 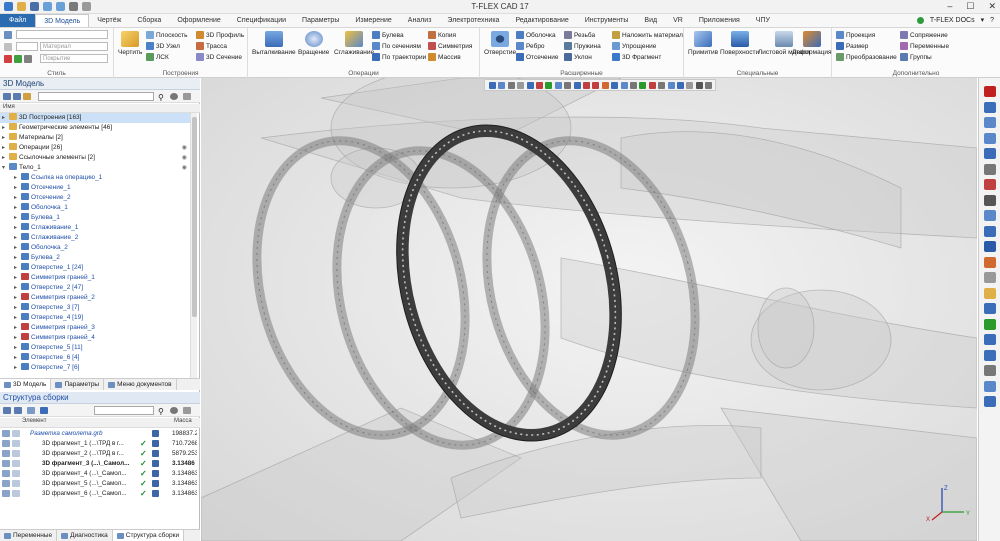 I want to click on coating-combo: Покрытие, so click(x=74, y=58).